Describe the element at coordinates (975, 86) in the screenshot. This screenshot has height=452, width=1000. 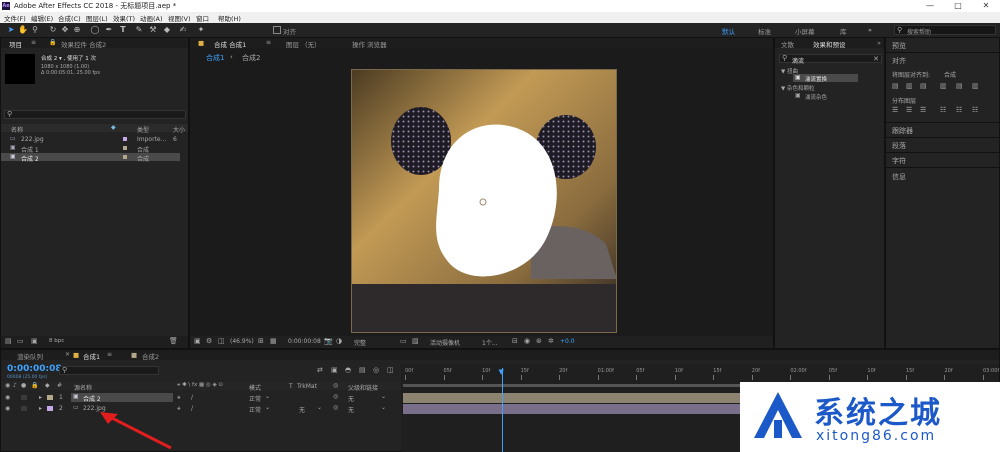
I see `align-bottom-icon: ▥` at that location.